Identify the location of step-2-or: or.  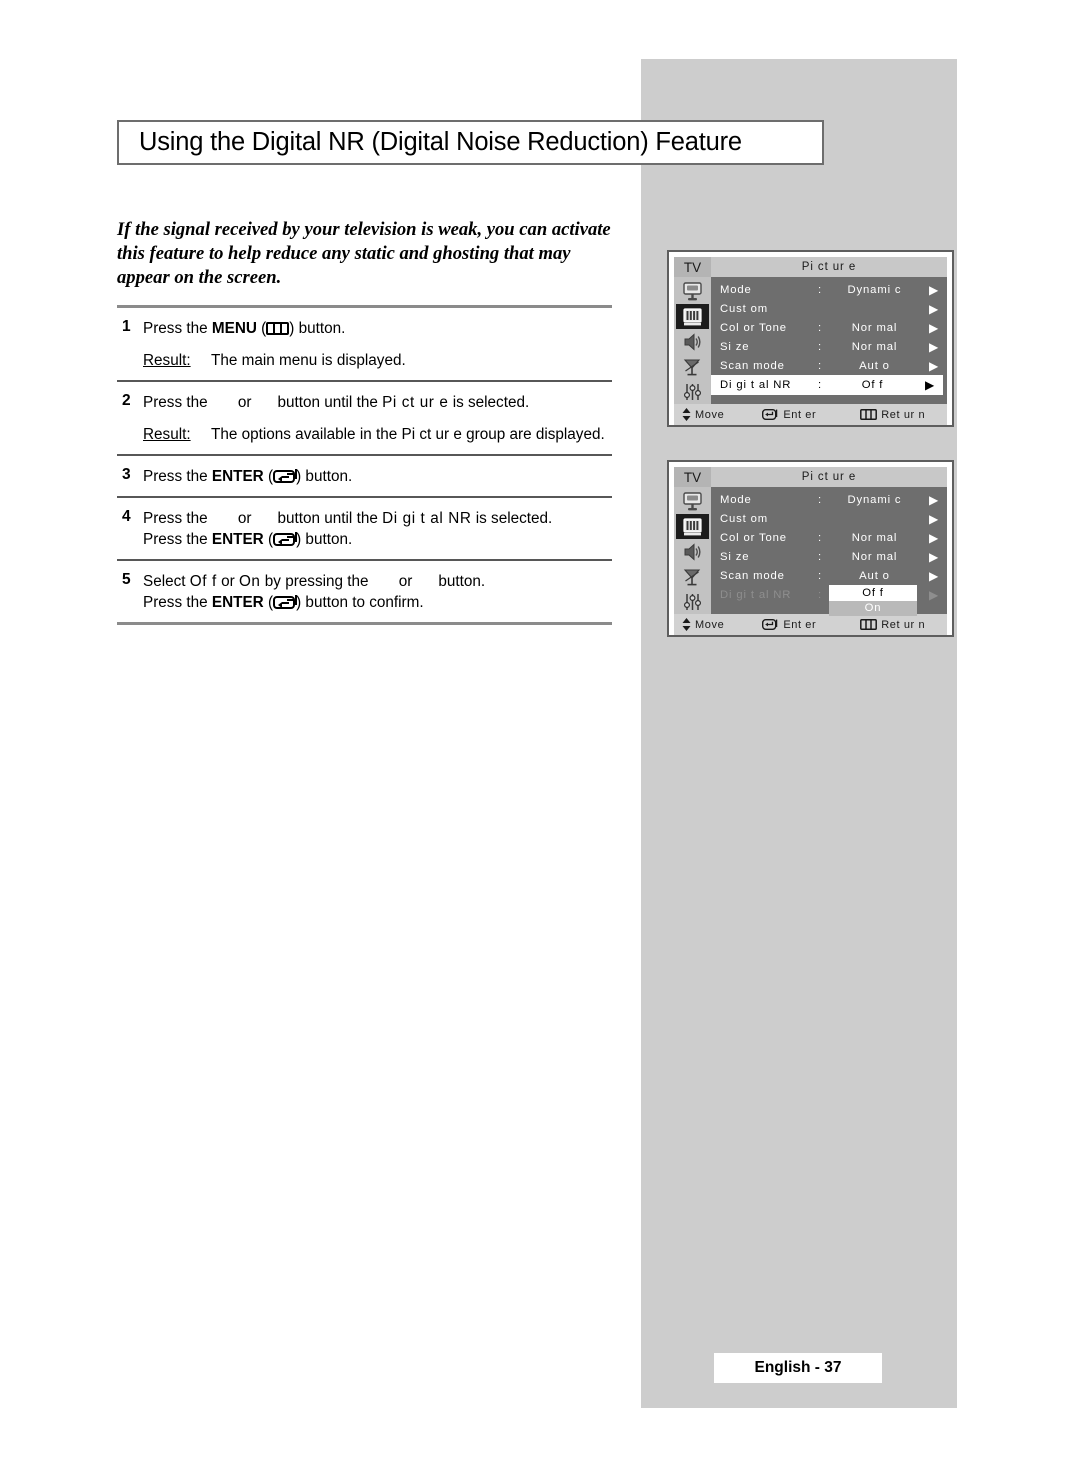
(244, 402).